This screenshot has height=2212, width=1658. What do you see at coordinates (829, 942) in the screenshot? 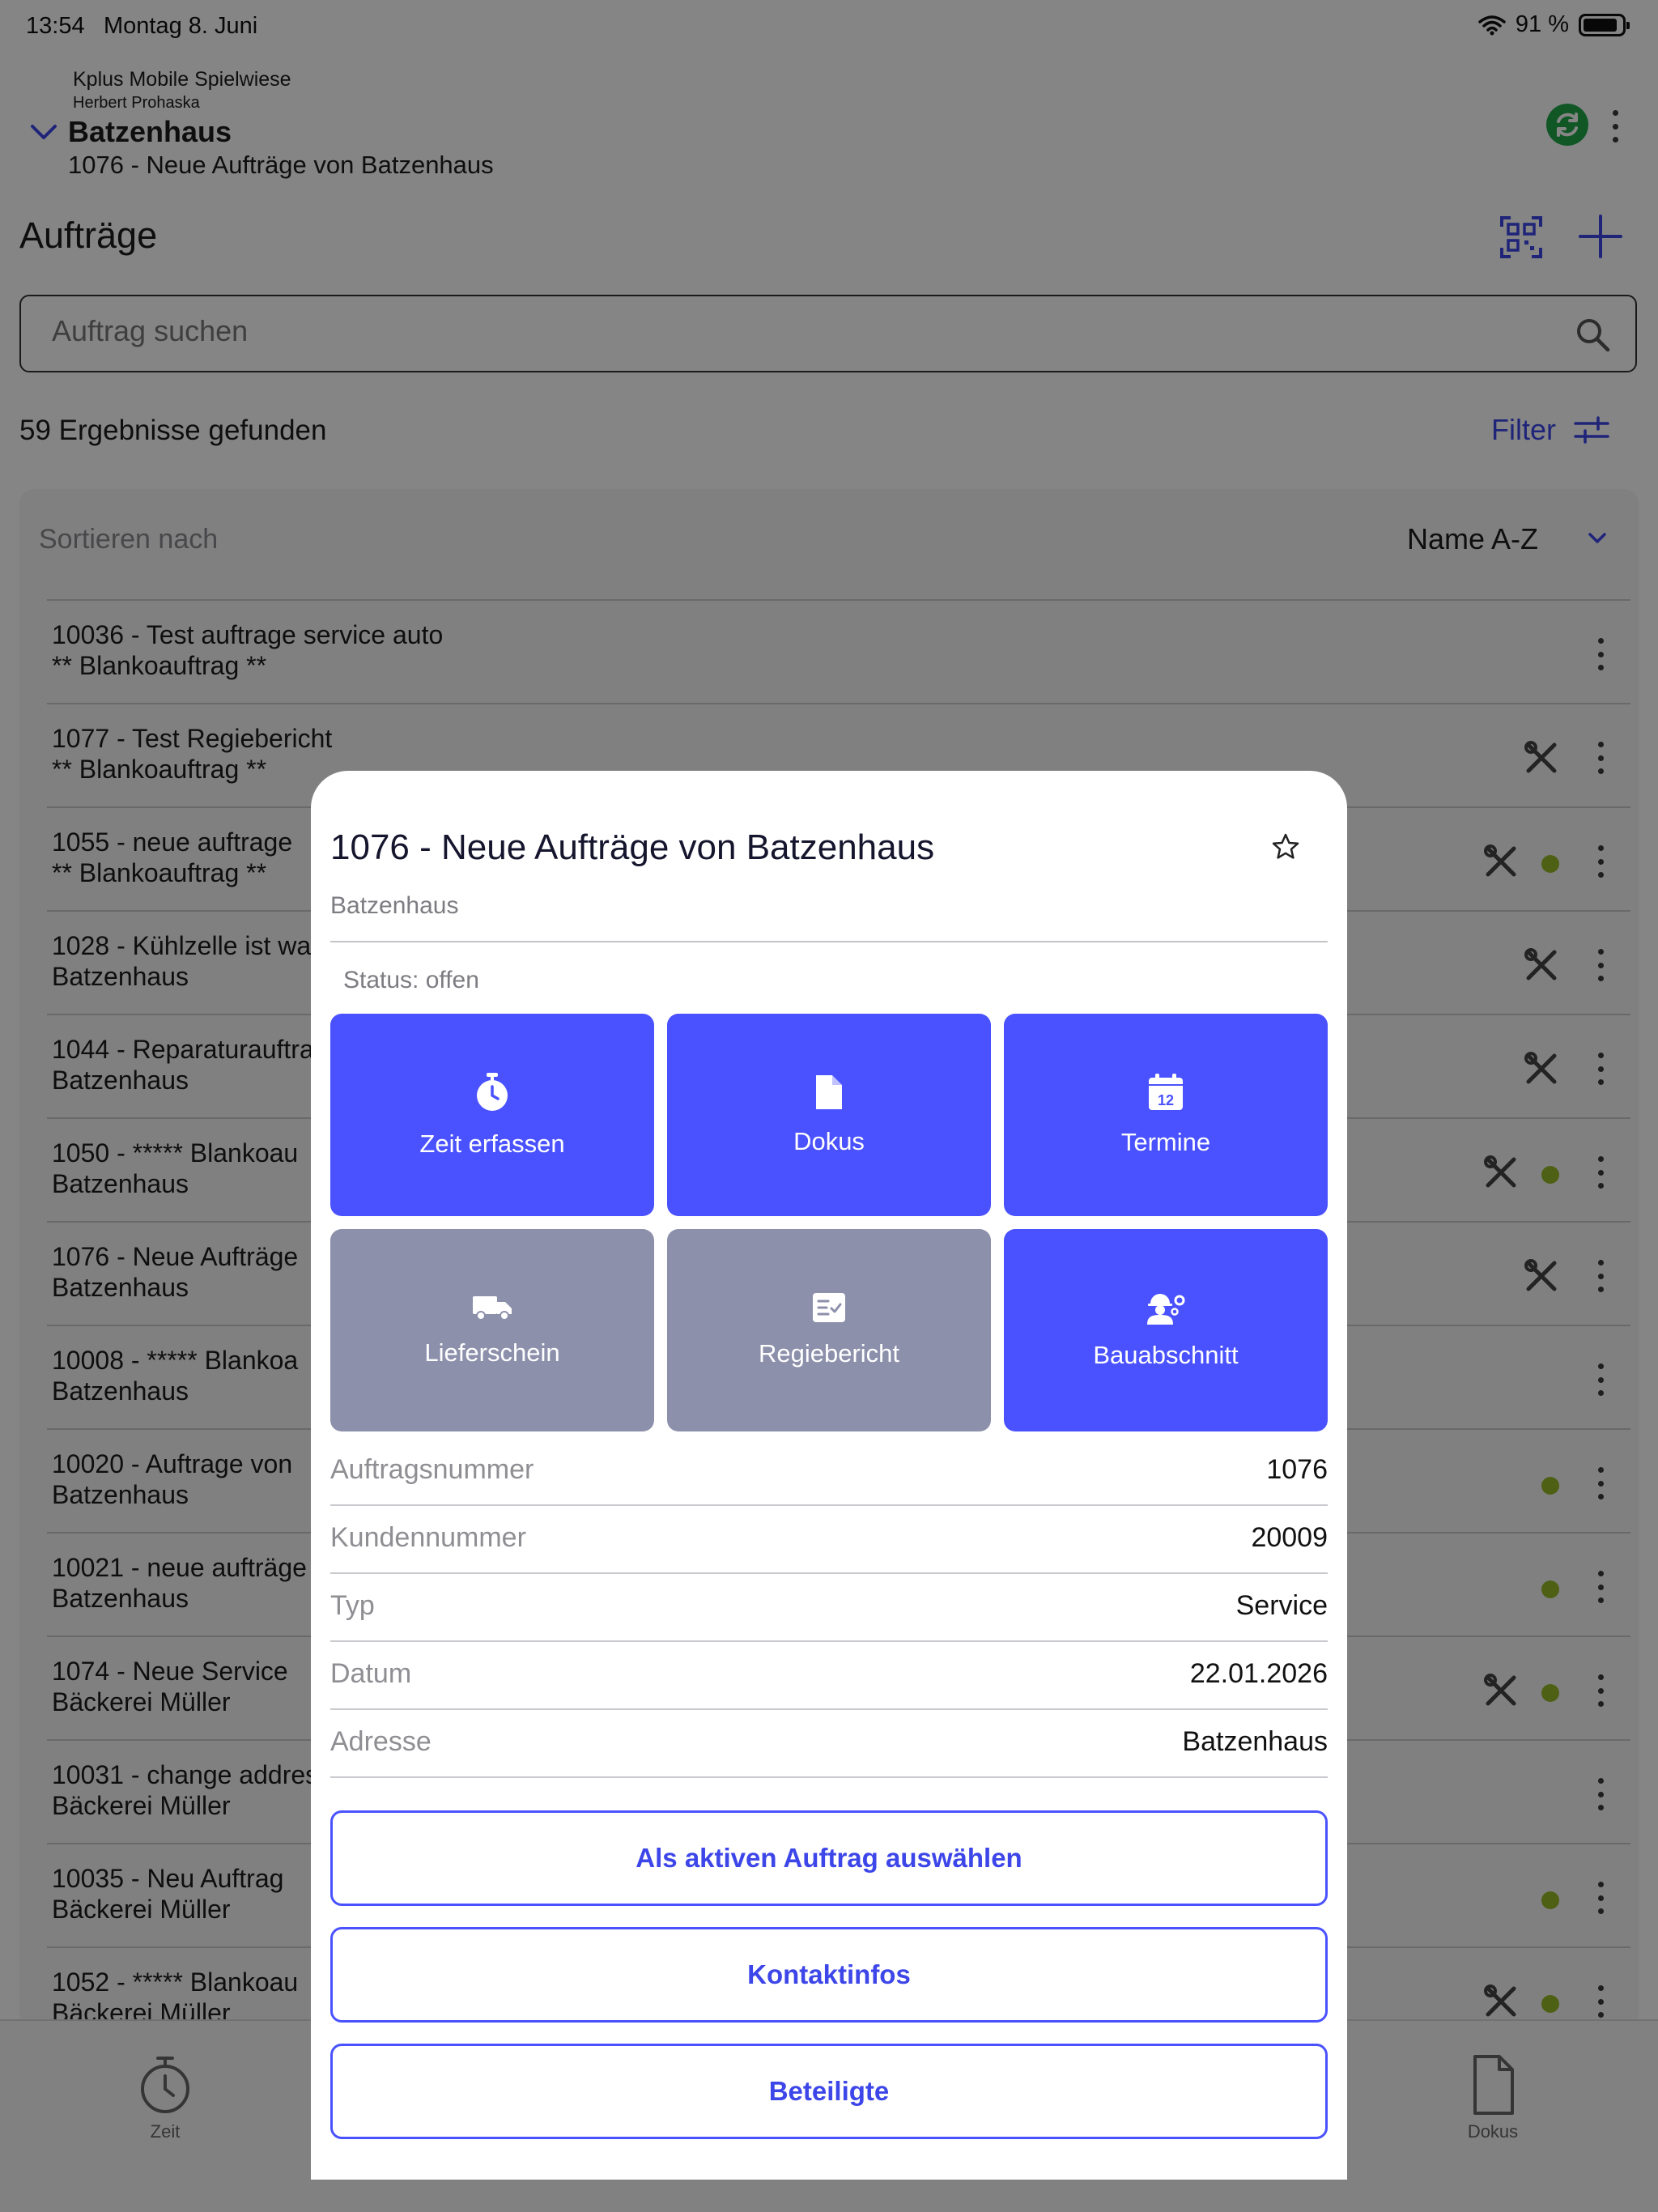
I see `divider` at bounding box center [829, 942].